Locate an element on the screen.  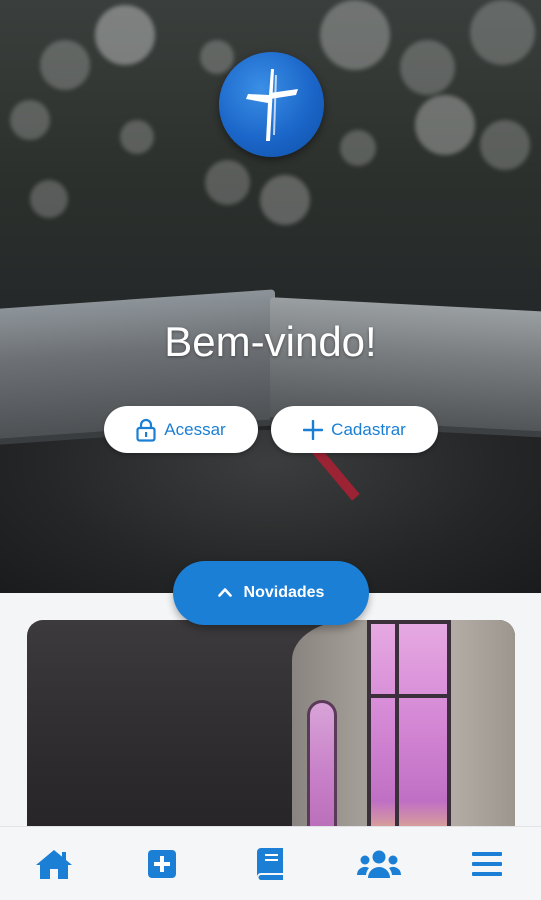
news-toggle-button: Novidades is located at coordinates (271, 593).